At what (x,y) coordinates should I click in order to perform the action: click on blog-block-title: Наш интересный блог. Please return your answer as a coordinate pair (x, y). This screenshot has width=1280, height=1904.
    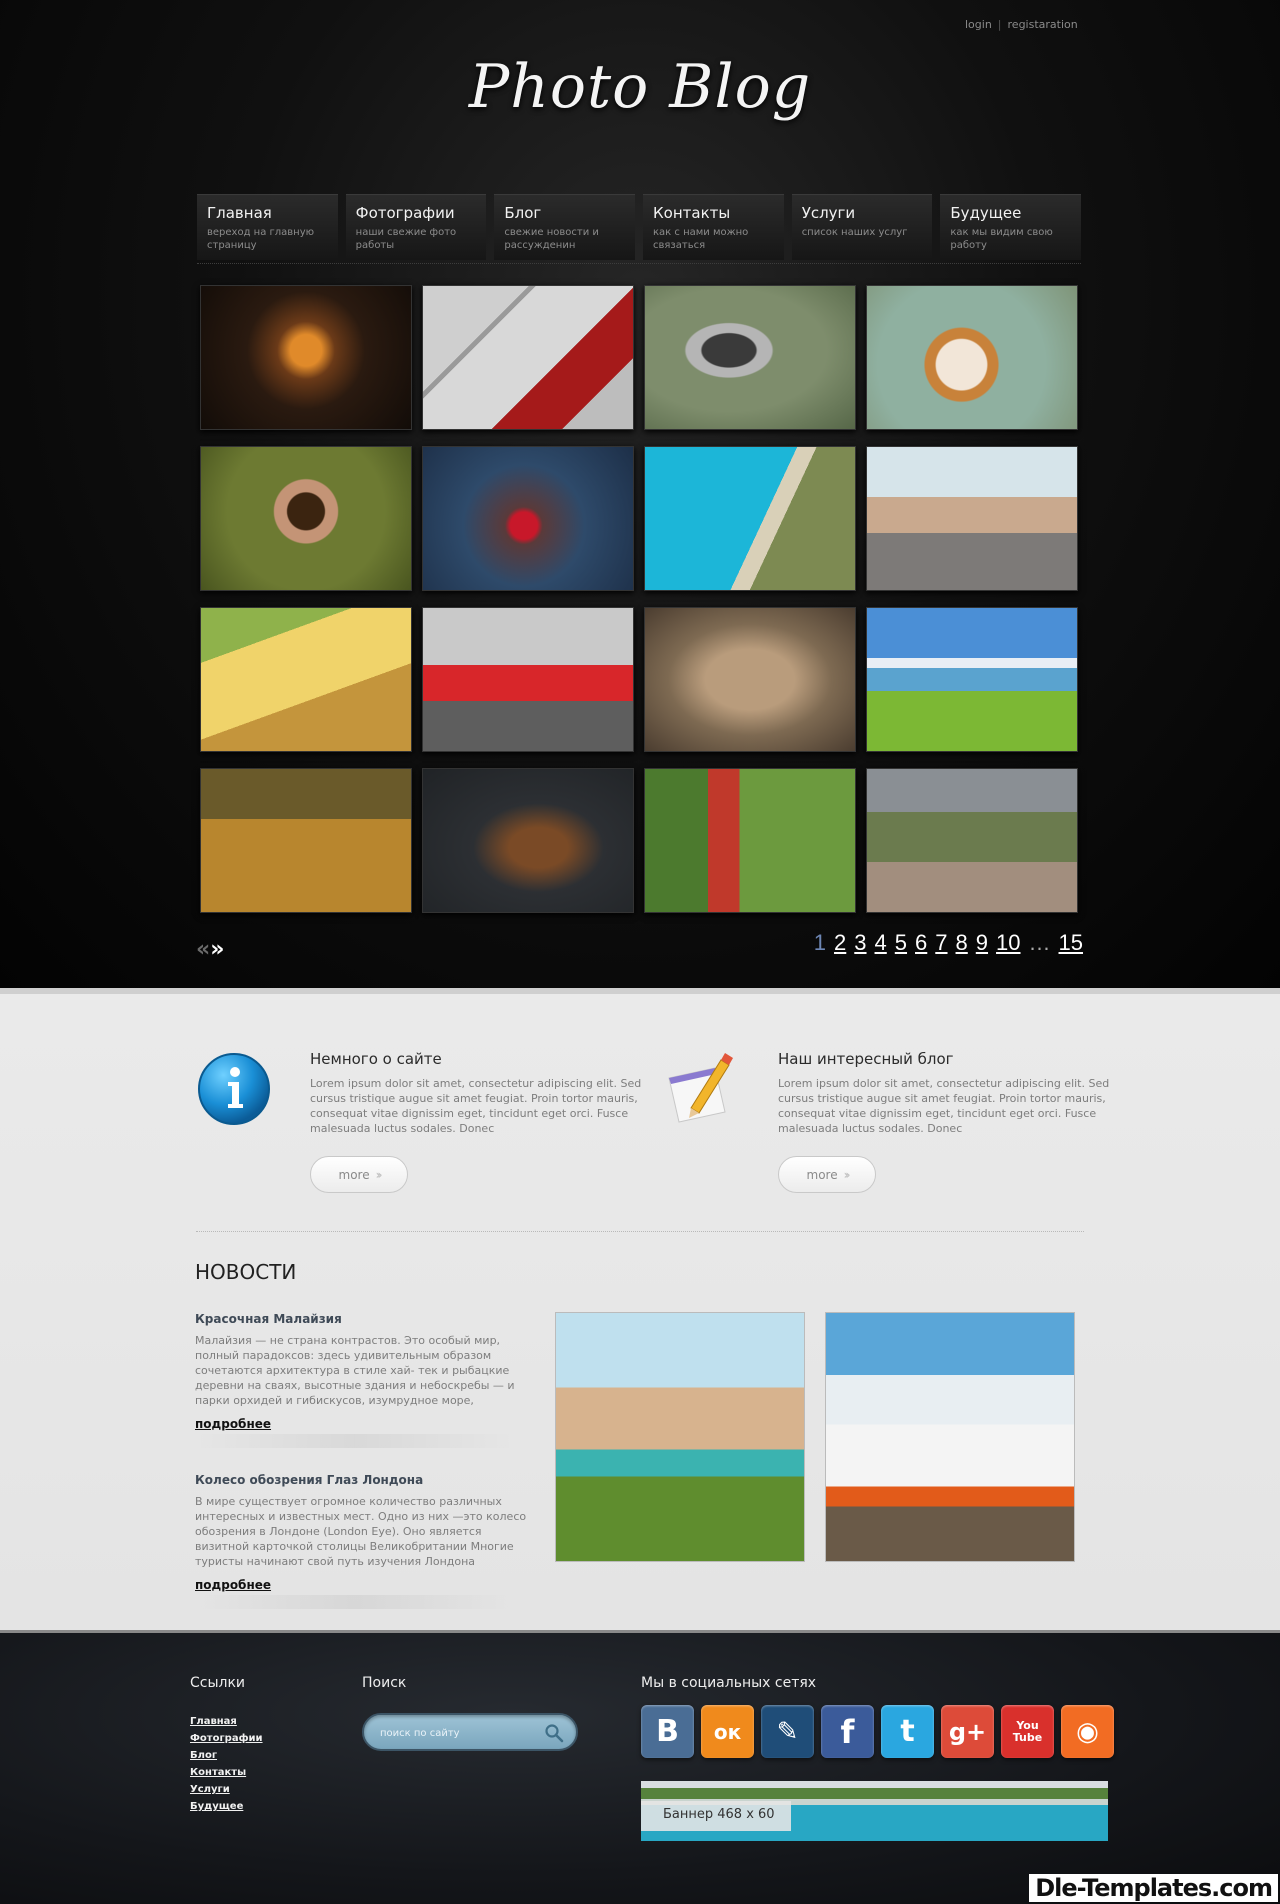
    Looking at the image, I should click on (866, 1059).